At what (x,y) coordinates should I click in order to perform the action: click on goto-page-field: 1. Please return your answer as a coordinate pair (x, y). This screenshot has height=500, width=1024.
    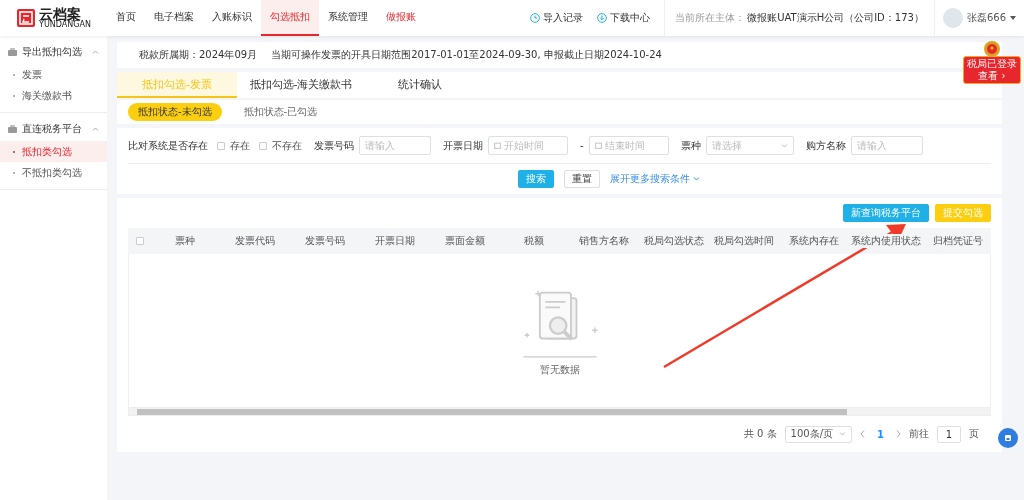
    Looking at the image, I should click on (949, 434).